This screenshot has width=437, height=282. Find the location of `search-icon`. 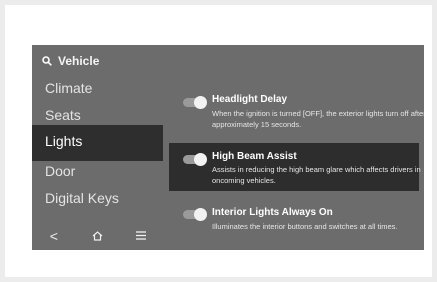

search-icon is located at coordinates (47, 61).